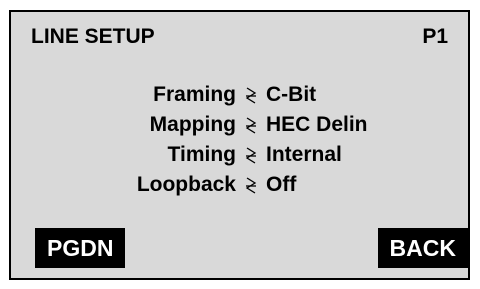  Describe the element at coordinates (422, 248) in the screenshot. I see `back-button: BACK` at that location.